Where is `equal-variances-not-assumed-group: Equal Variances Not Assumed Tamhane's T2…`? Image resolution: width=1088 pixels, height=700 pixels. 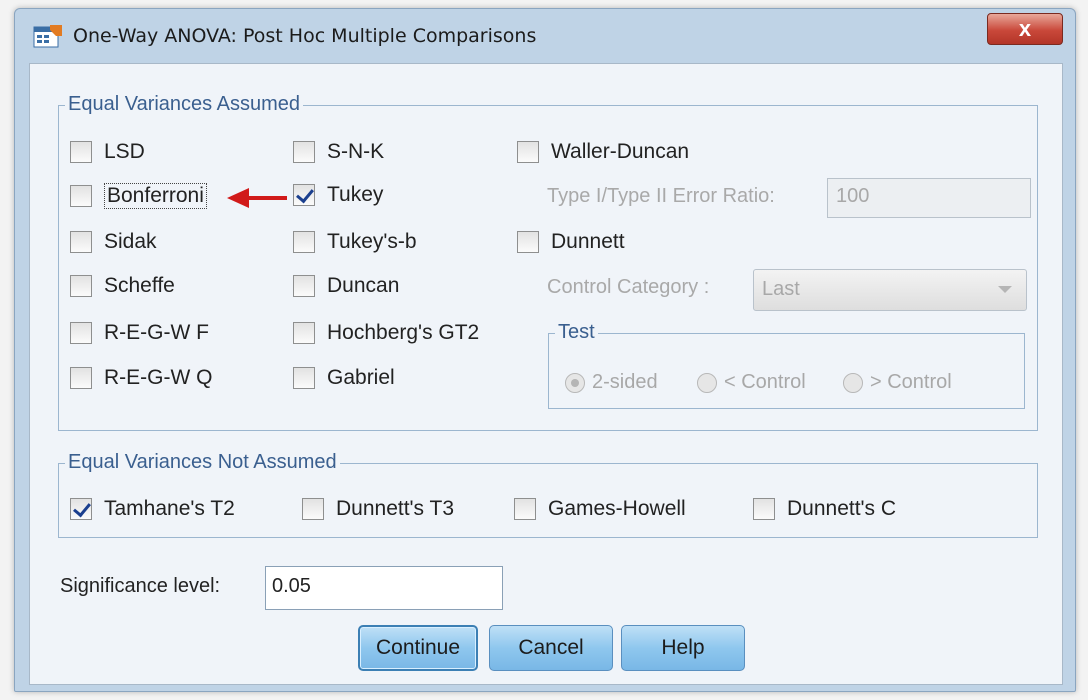
equal-variances-not-assumed-group: Equal Variances Not Assumed Tamhane's T2… is located at coordinates (548, 494).